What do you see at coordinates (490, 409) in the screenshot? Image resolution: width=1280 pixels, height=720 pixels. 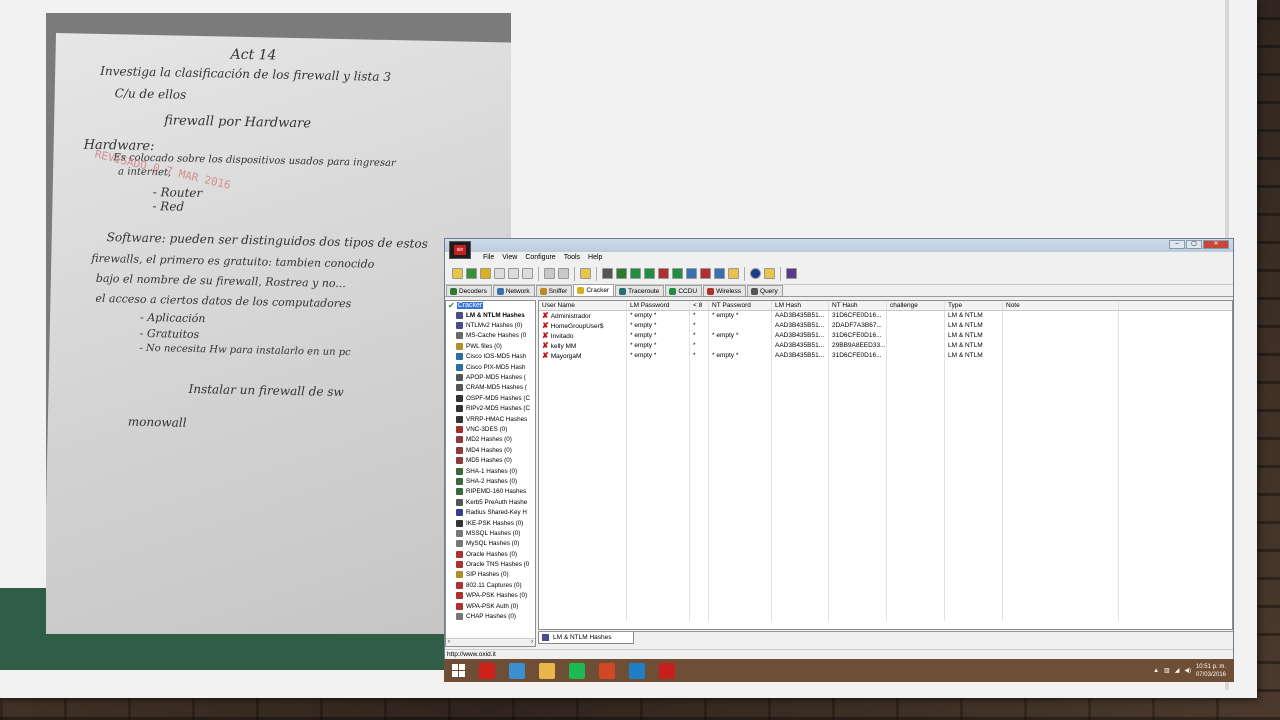 I see `tree-item: RIPv2-MD5 Hashes (C` at bounding box center [490, 409].